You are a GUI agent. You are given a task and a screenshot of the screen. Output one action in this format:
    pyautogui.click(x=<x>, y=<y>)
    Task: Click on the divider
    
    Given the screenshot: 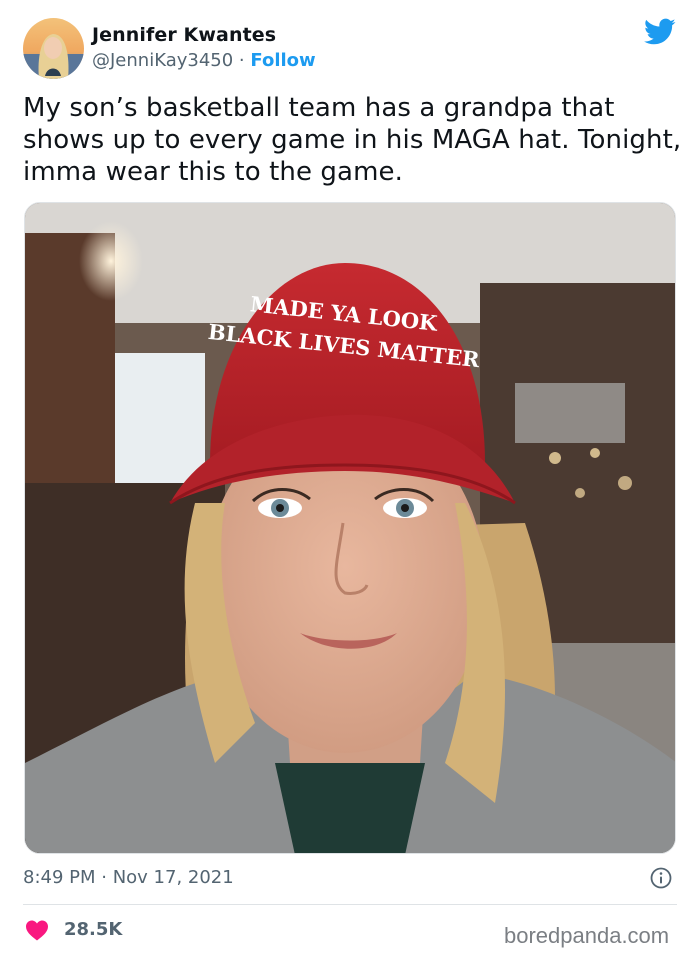 What is the action you would take?
    pyautogui.click(x=350, y=904)
    